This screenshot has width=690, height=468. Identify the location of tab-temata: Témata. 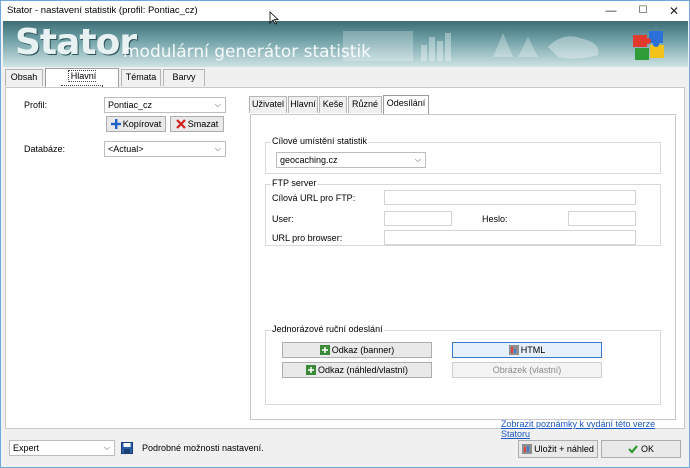
(141, 77).